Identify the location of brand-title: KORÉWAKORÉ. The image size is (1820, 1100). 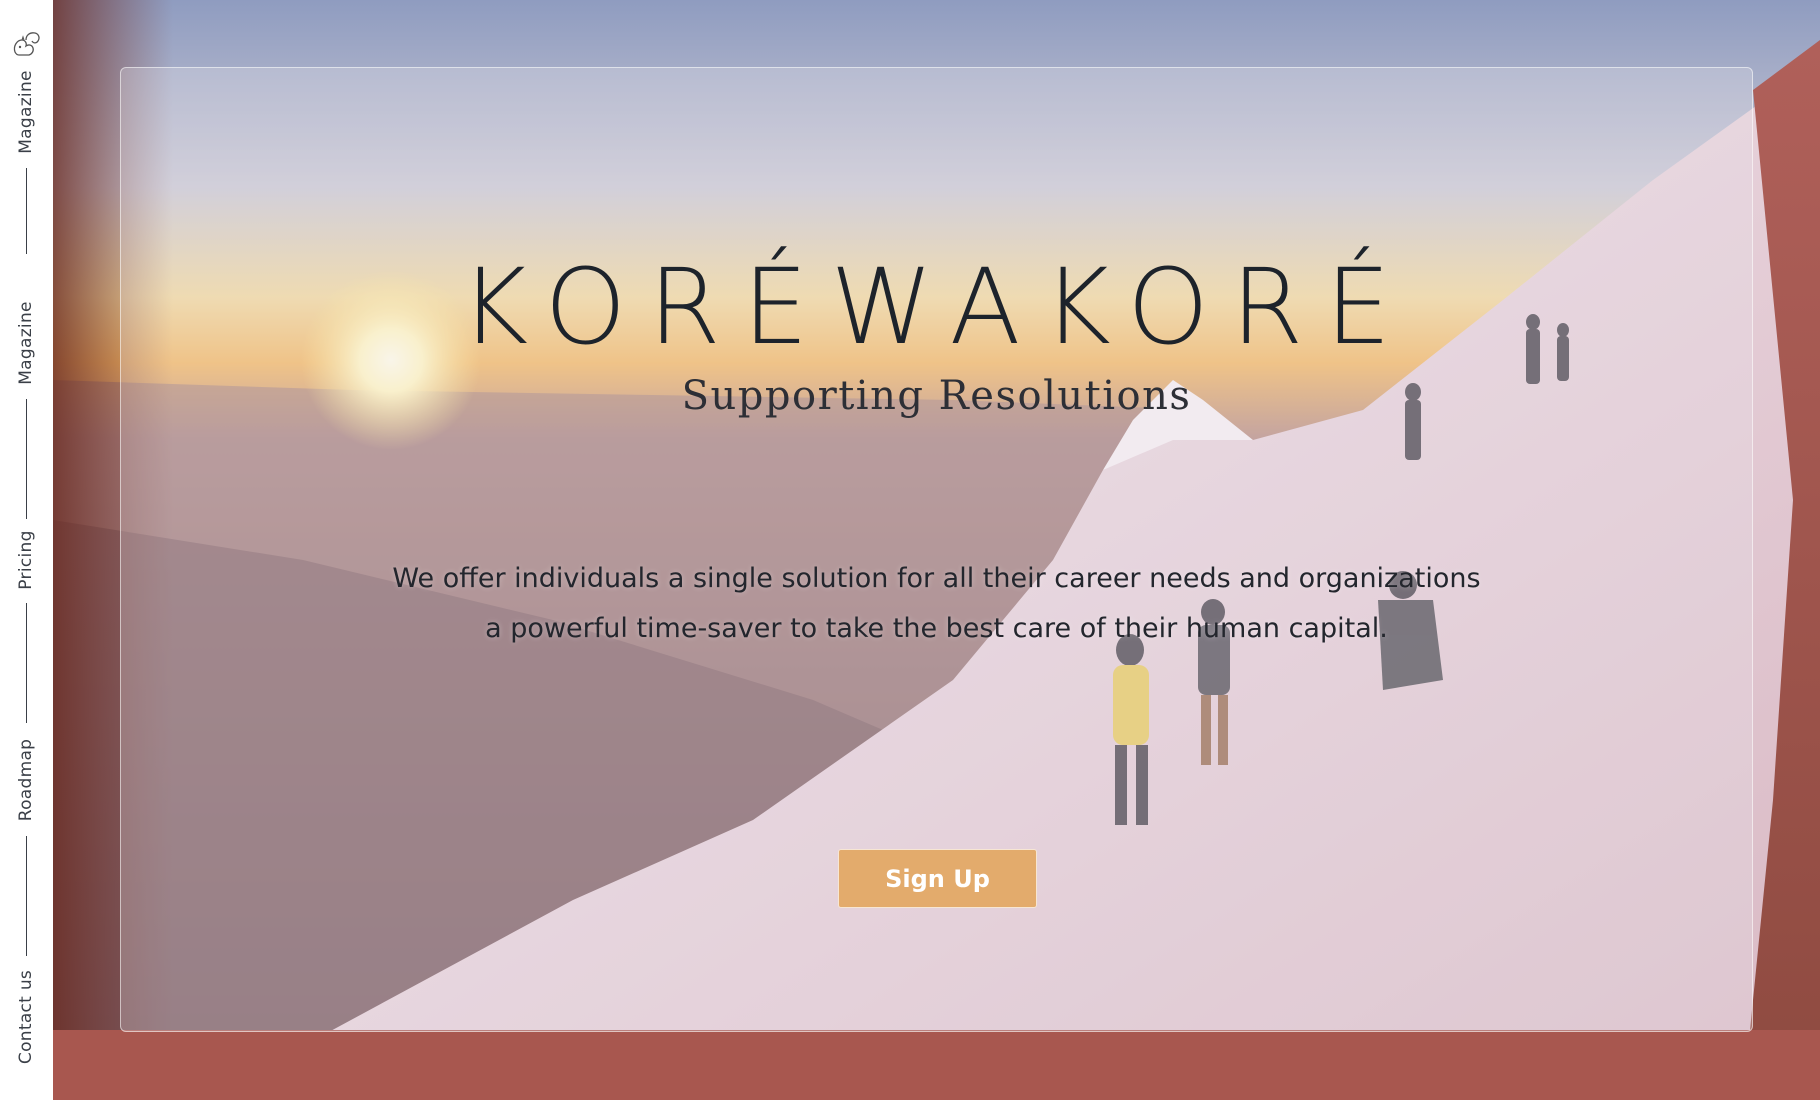
(936, 307).